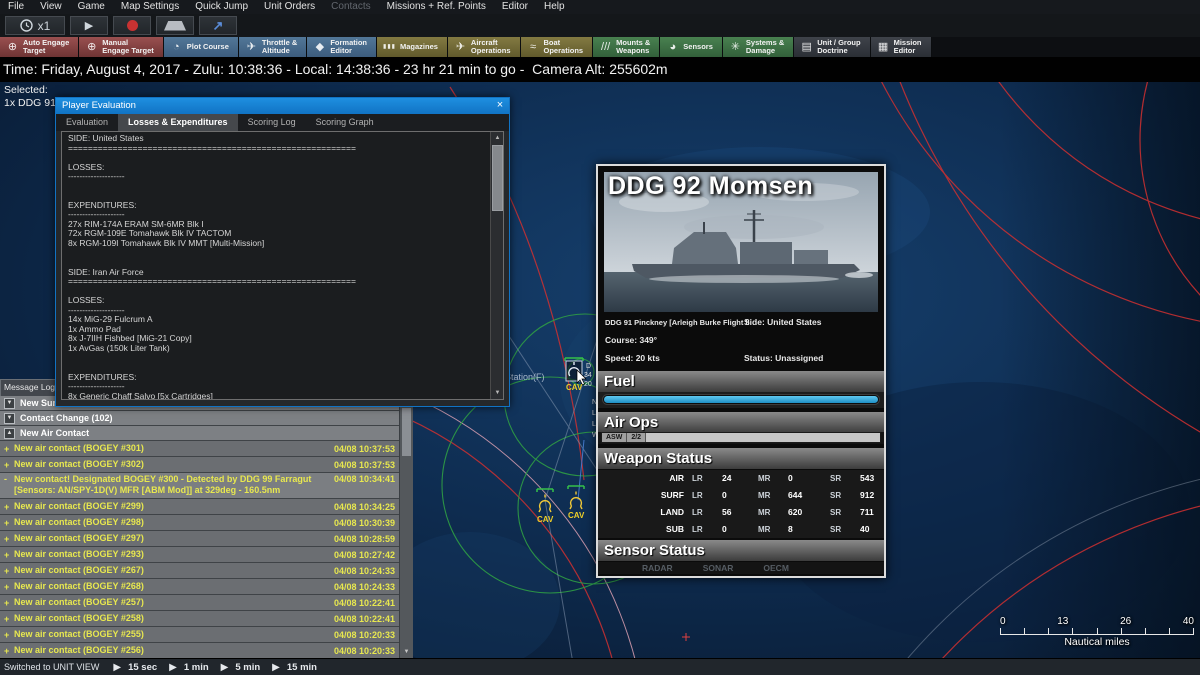  I want to click on message-log-tab: Message Log, so click(28, 387).